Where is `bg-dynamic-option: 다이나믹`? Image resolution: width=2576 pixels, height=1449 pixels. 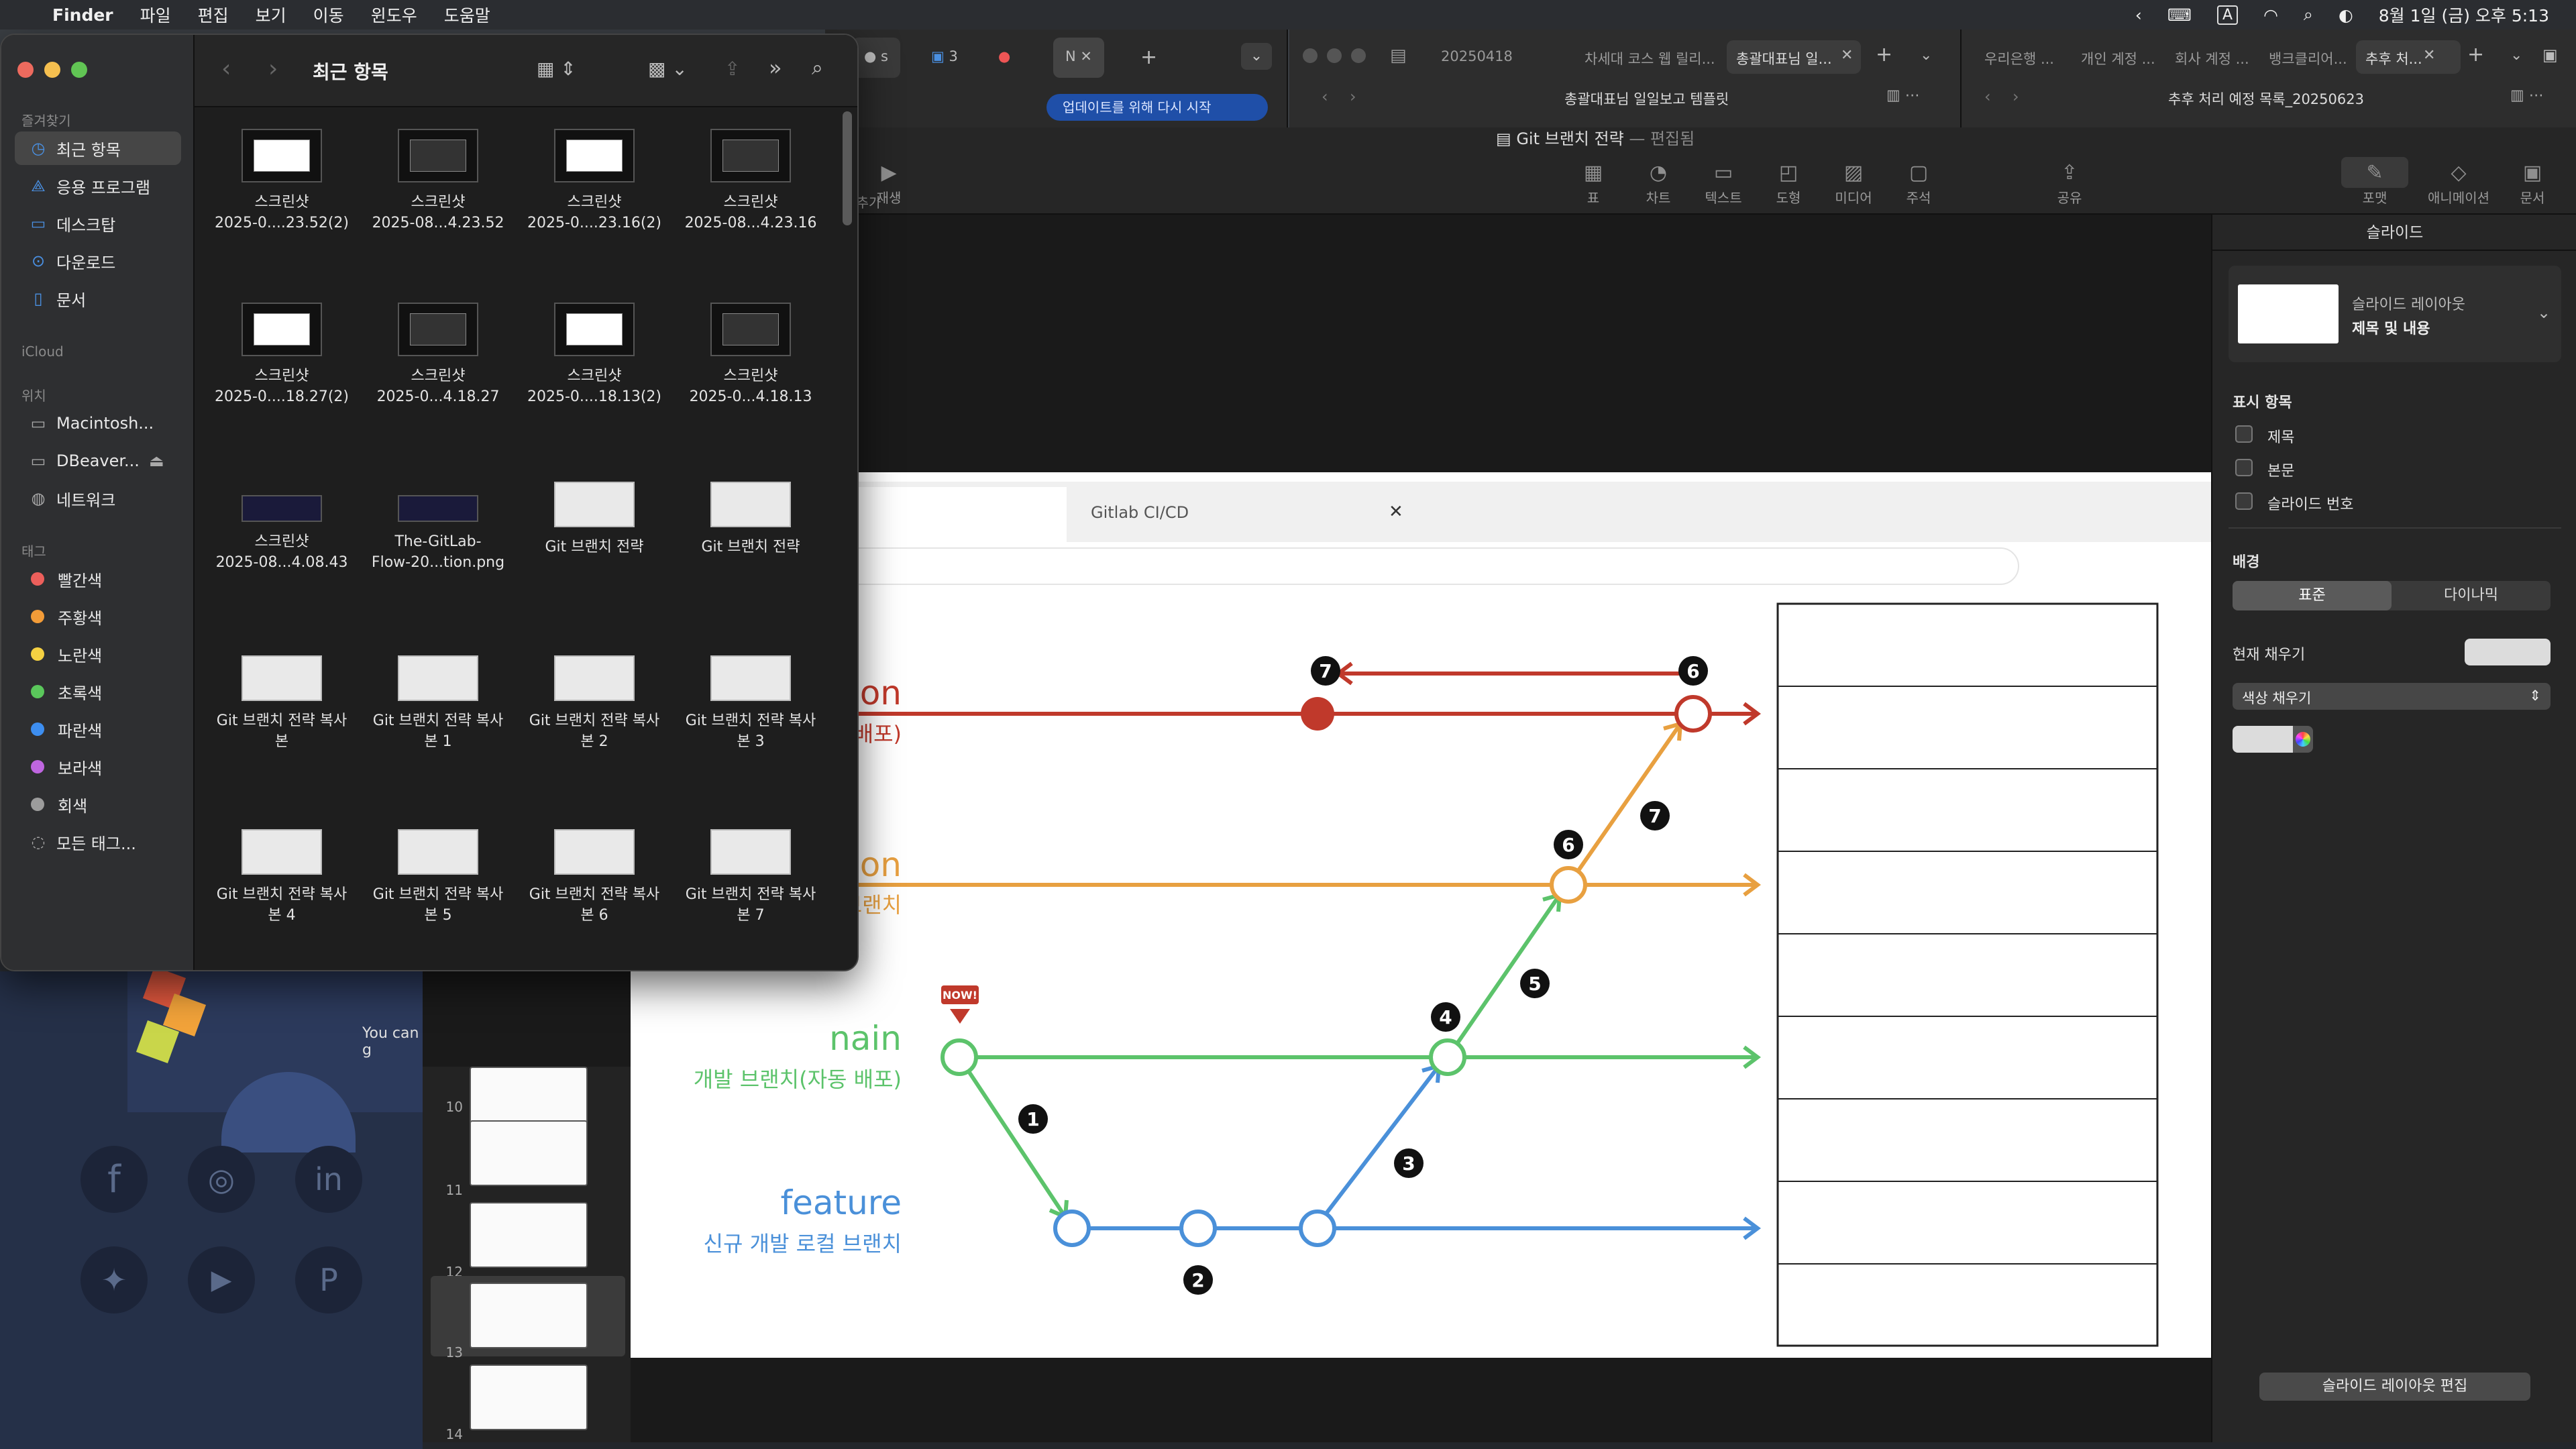 bg-dynamic-option: 다이나믹 is located at coordinates (2471, 595).